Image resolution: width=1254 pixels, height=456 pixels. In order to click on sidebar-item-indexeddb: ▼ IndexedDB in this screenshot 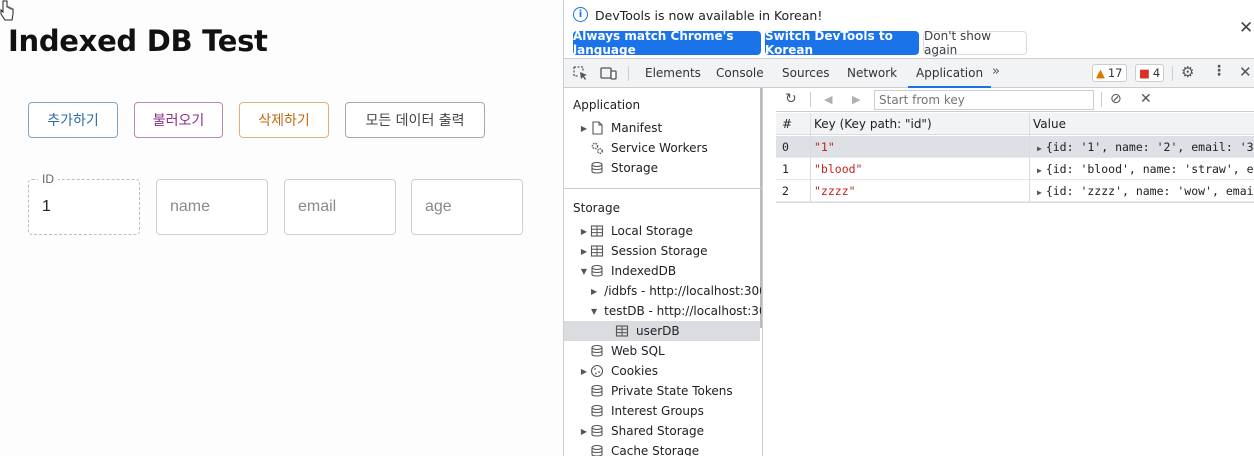, I will do `click(627, 271)`.